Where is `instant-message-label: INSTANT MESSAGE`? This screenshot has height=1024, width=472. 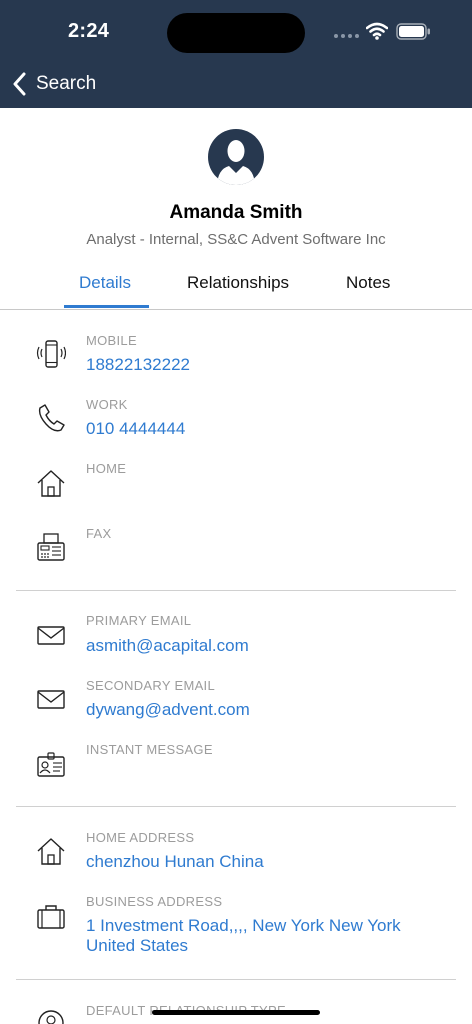 instant-message-label: INSTANT MESSAGE is located at coordinates (149, 749).